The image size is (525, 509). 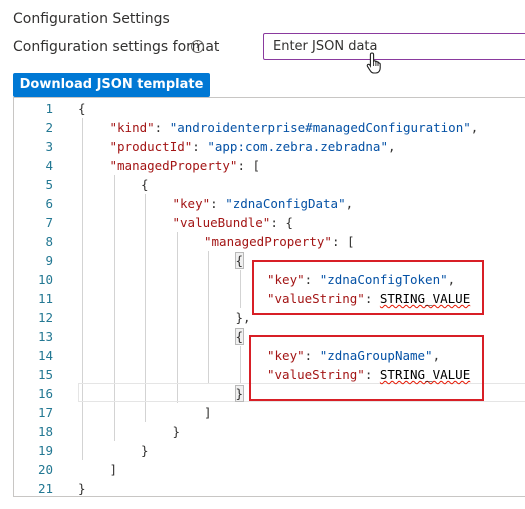 I want to click on section-title: Configuration Settings, so click(x=91, y=19).